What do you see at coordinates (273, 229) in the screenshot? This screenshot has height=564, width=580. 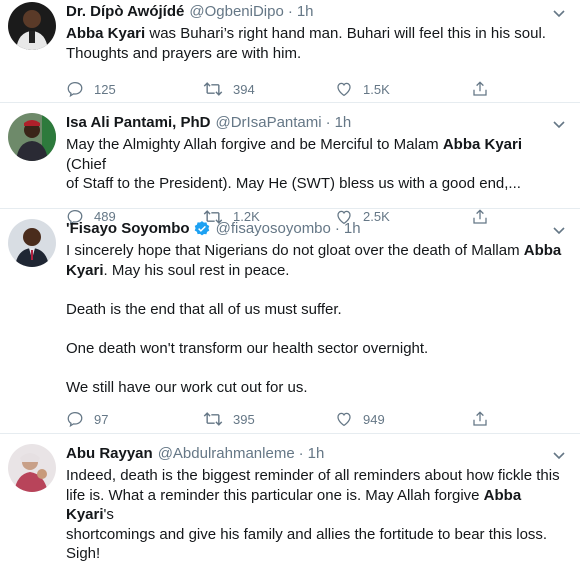 I see `username: @fisayosoyombo` at bounding box center [273, 229].